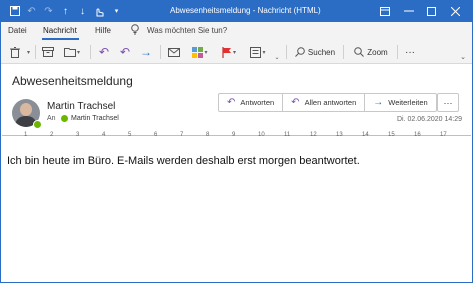 Image resolution: width=473 pixels, height=283 pixels. What do you see at coordinates (37, 124) in the screenshot?
I see `presence-status-icon` at bounding box center [37, 124].